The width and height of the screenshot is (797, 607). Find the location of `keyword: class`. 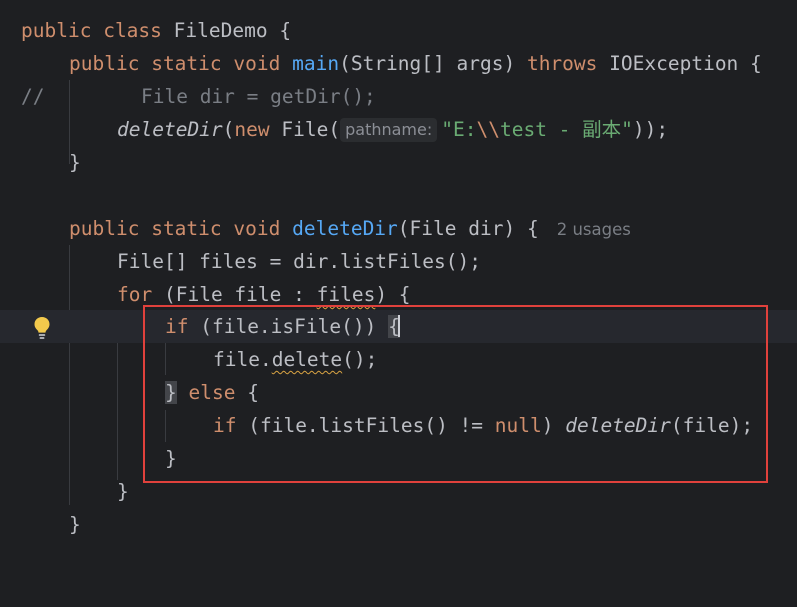

keyword: class is located at coordinates (132, 30).